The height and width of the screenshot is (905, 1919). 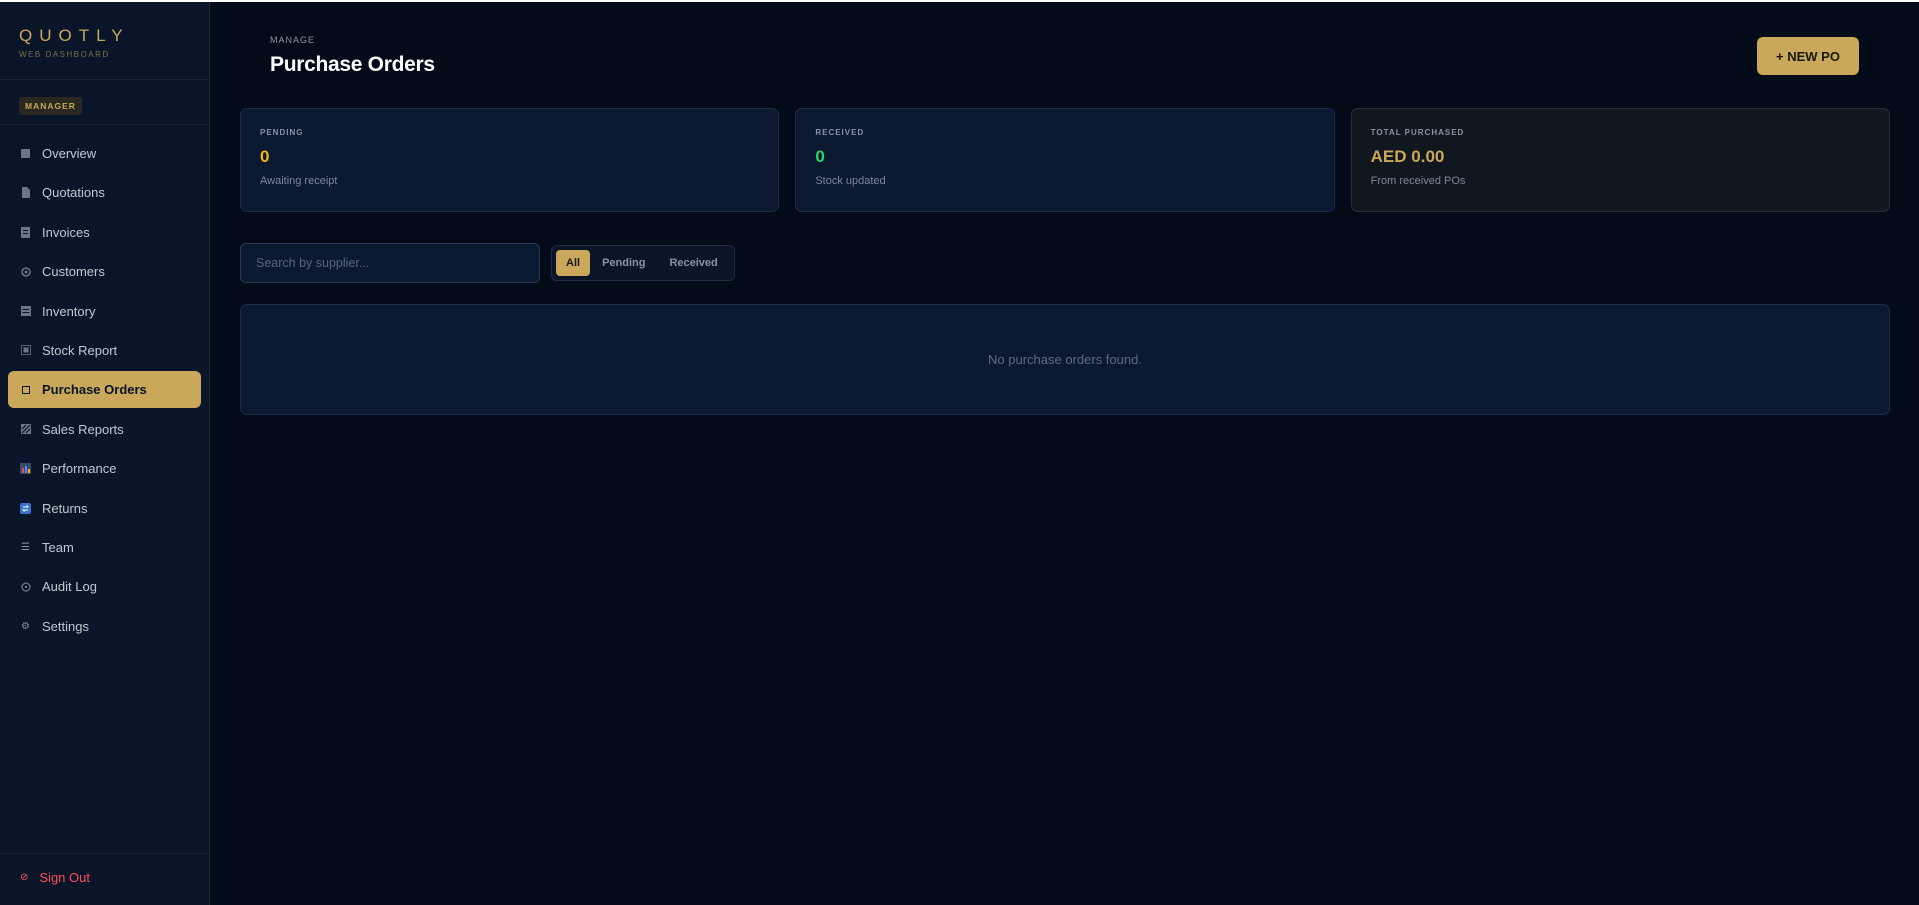 What do you see at coordinates (25, 311) in the screenshot?
I see `inventory-icon` at bounding box center [25, 311].